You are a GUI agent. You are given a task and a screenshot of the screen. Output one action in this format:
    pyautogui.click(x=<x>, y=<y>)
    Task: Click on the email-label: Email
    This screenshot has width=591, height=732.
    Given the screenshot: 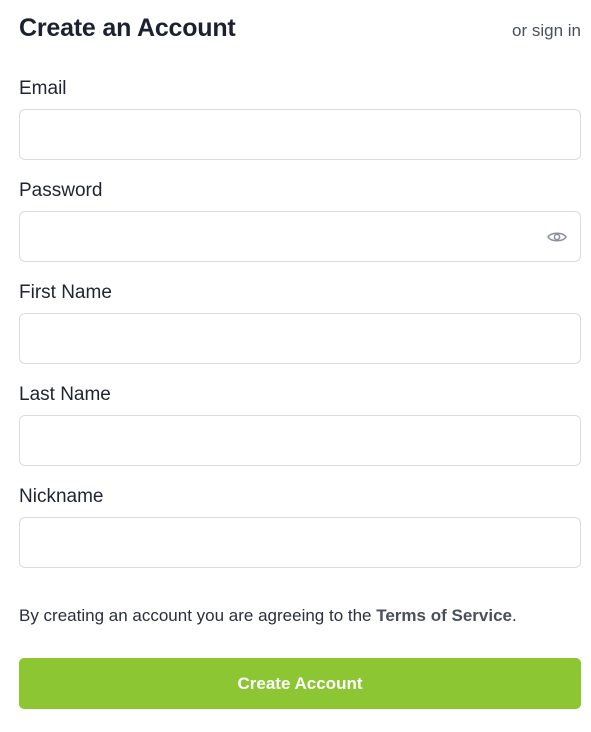 What is the action you would take?
    pyautogui.click(x=43, y=88)
    